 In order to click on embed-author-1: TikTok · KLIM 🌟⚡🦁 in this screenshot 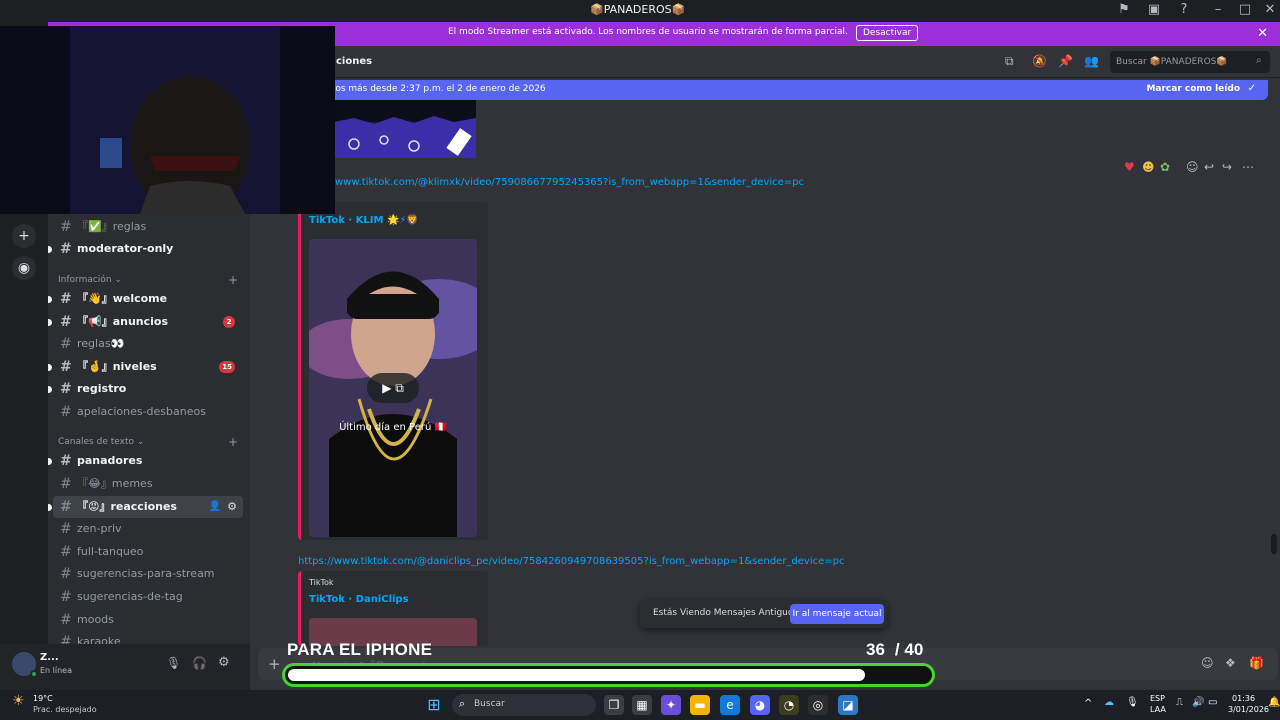, I will do `click(364, 220)`.